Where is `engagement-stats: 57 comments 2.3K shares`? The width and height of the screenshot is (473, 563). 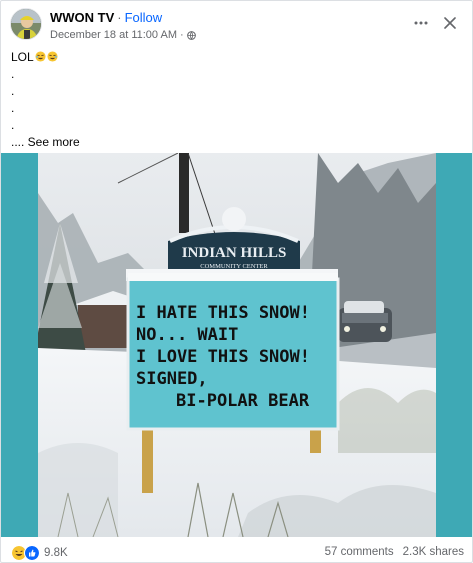
engagement-stats: 57 comments 2.3K shares is located at coordinates (394, 552).